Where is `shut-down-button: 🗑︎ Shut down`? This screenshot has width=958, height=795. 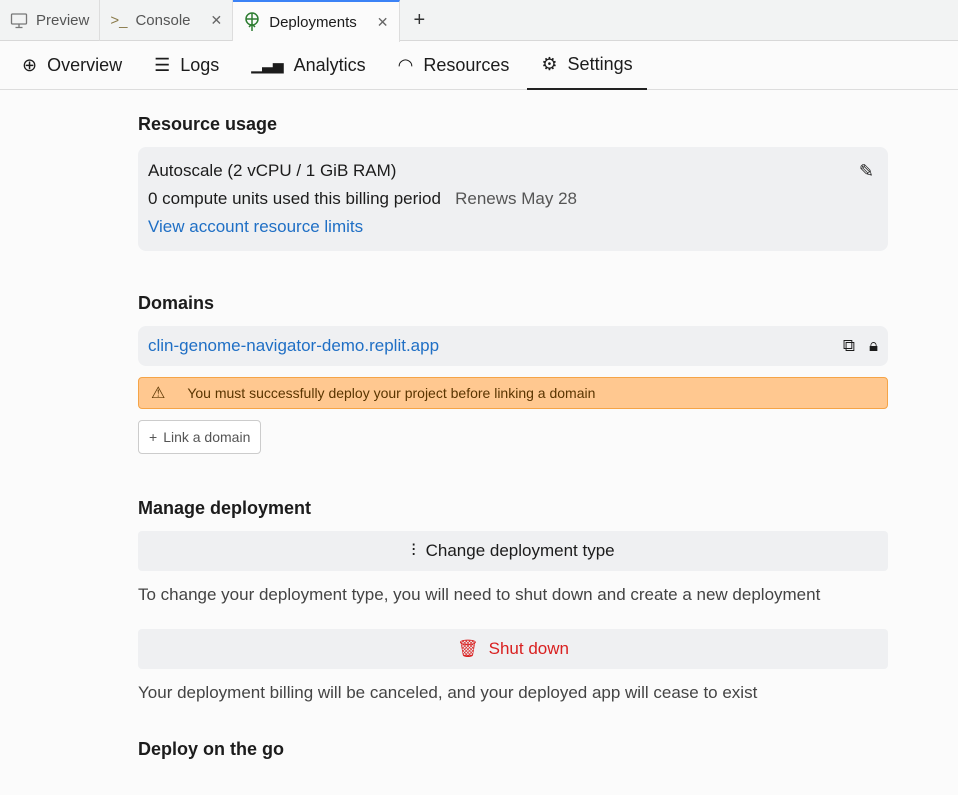 shut-down-button: 🗑︎ Shut down is located at coordinates (513, 649).